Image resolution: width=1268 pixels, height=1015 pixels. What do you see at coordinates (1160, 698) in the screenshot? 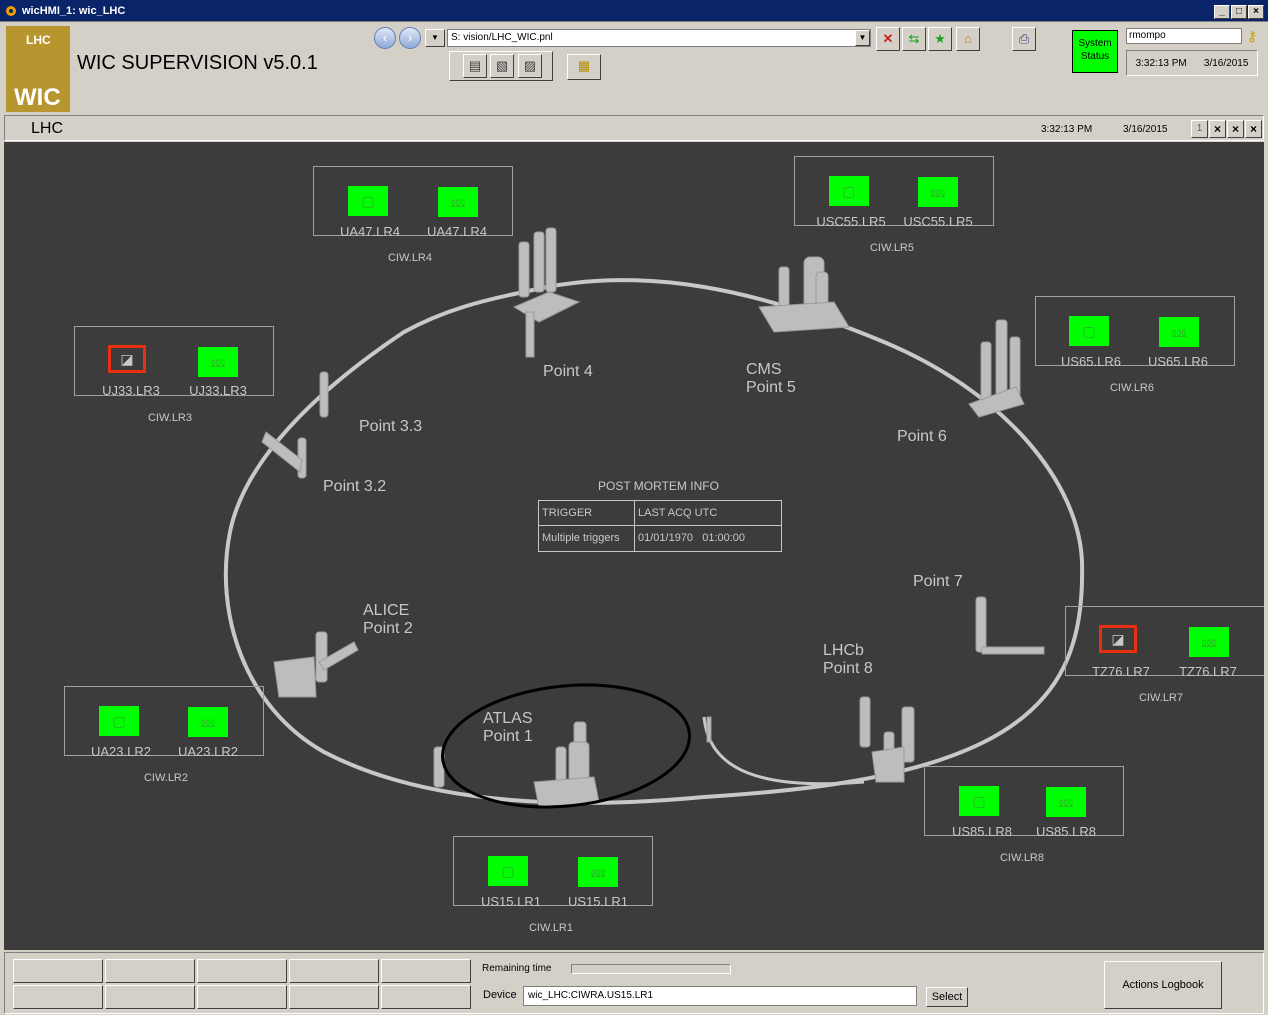
I see `ciw-label: CIW.LR7` at bounding box center [1160, 698].